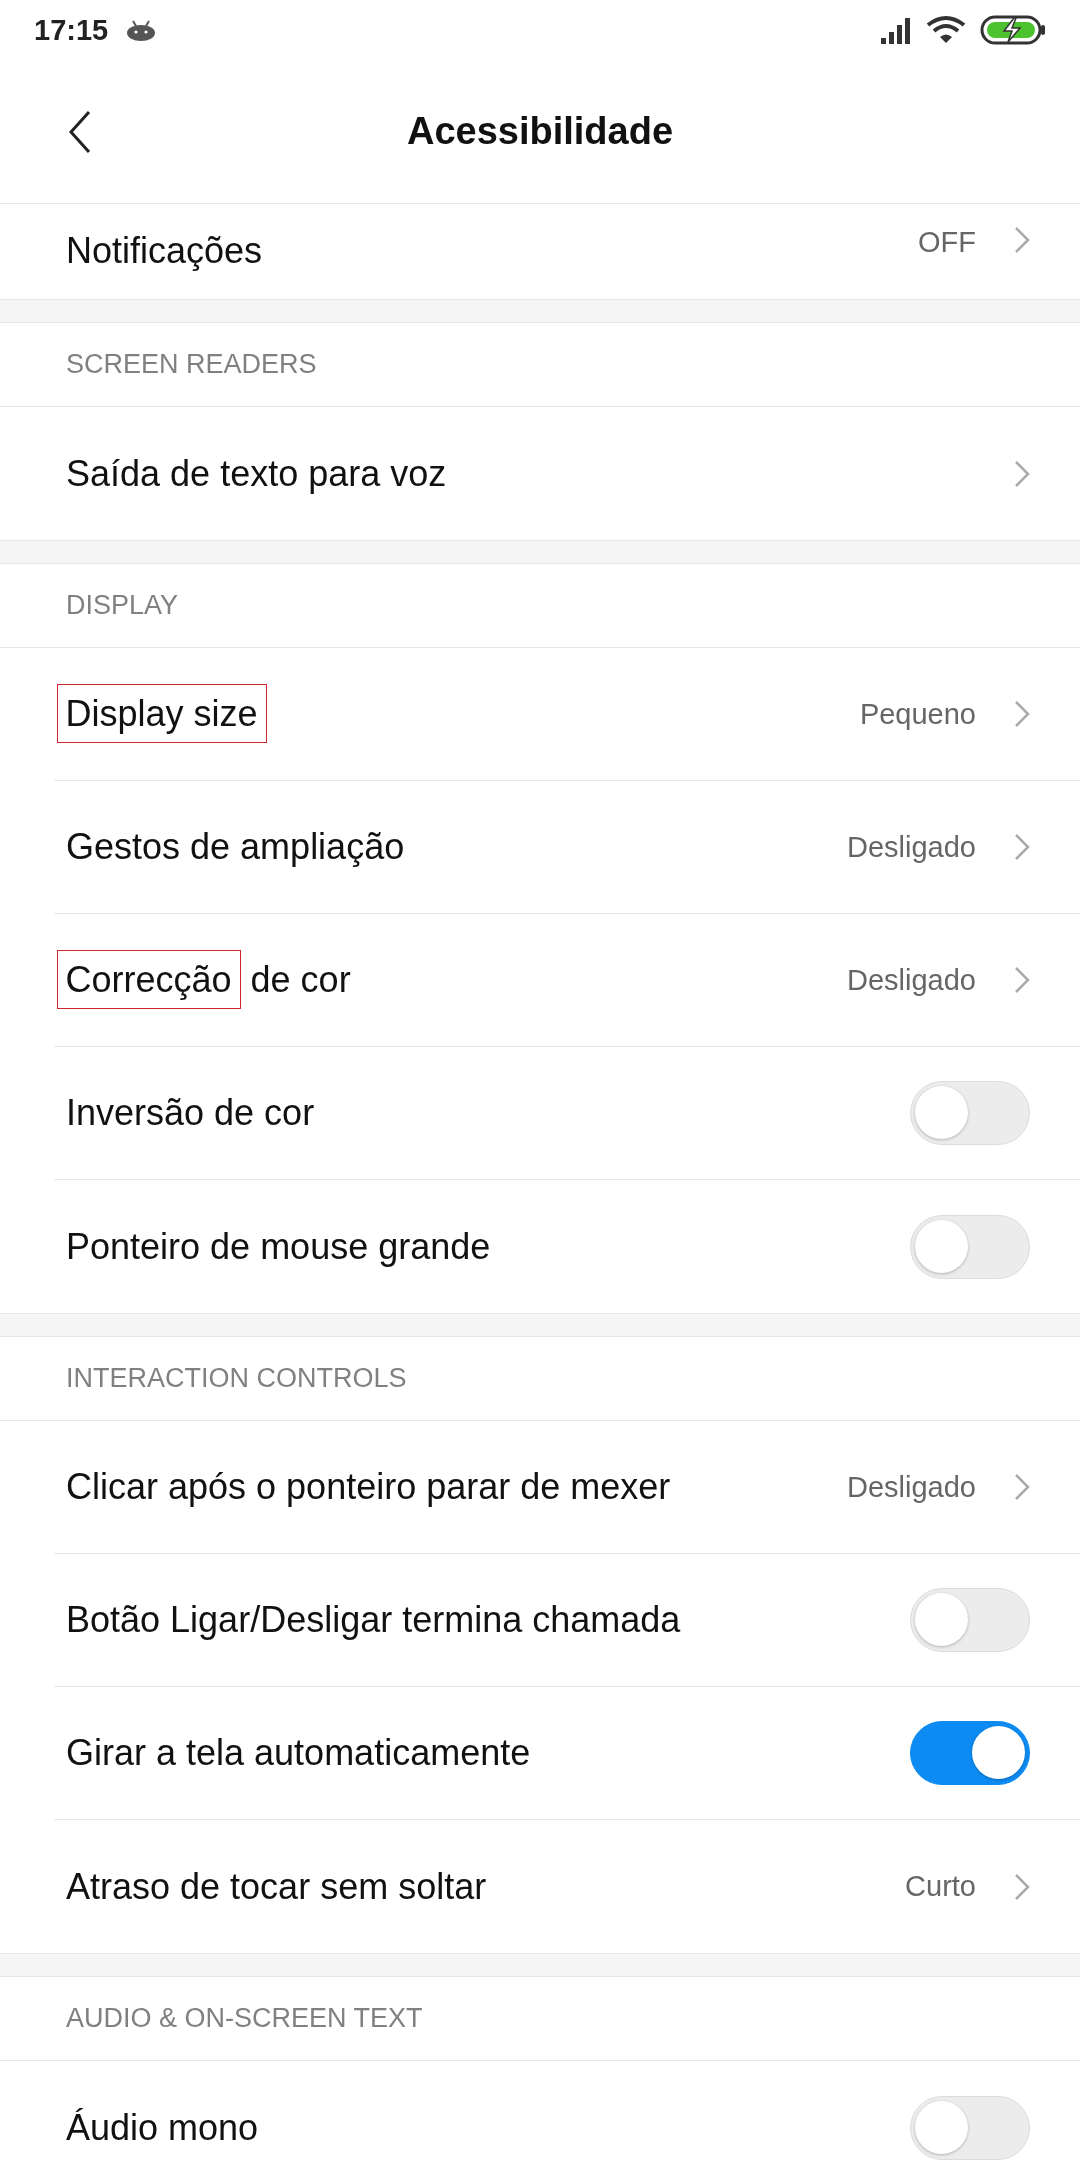  I want to click on setting-title: Botão Ligar/Desligar termina chamada, so click(373, 1620).